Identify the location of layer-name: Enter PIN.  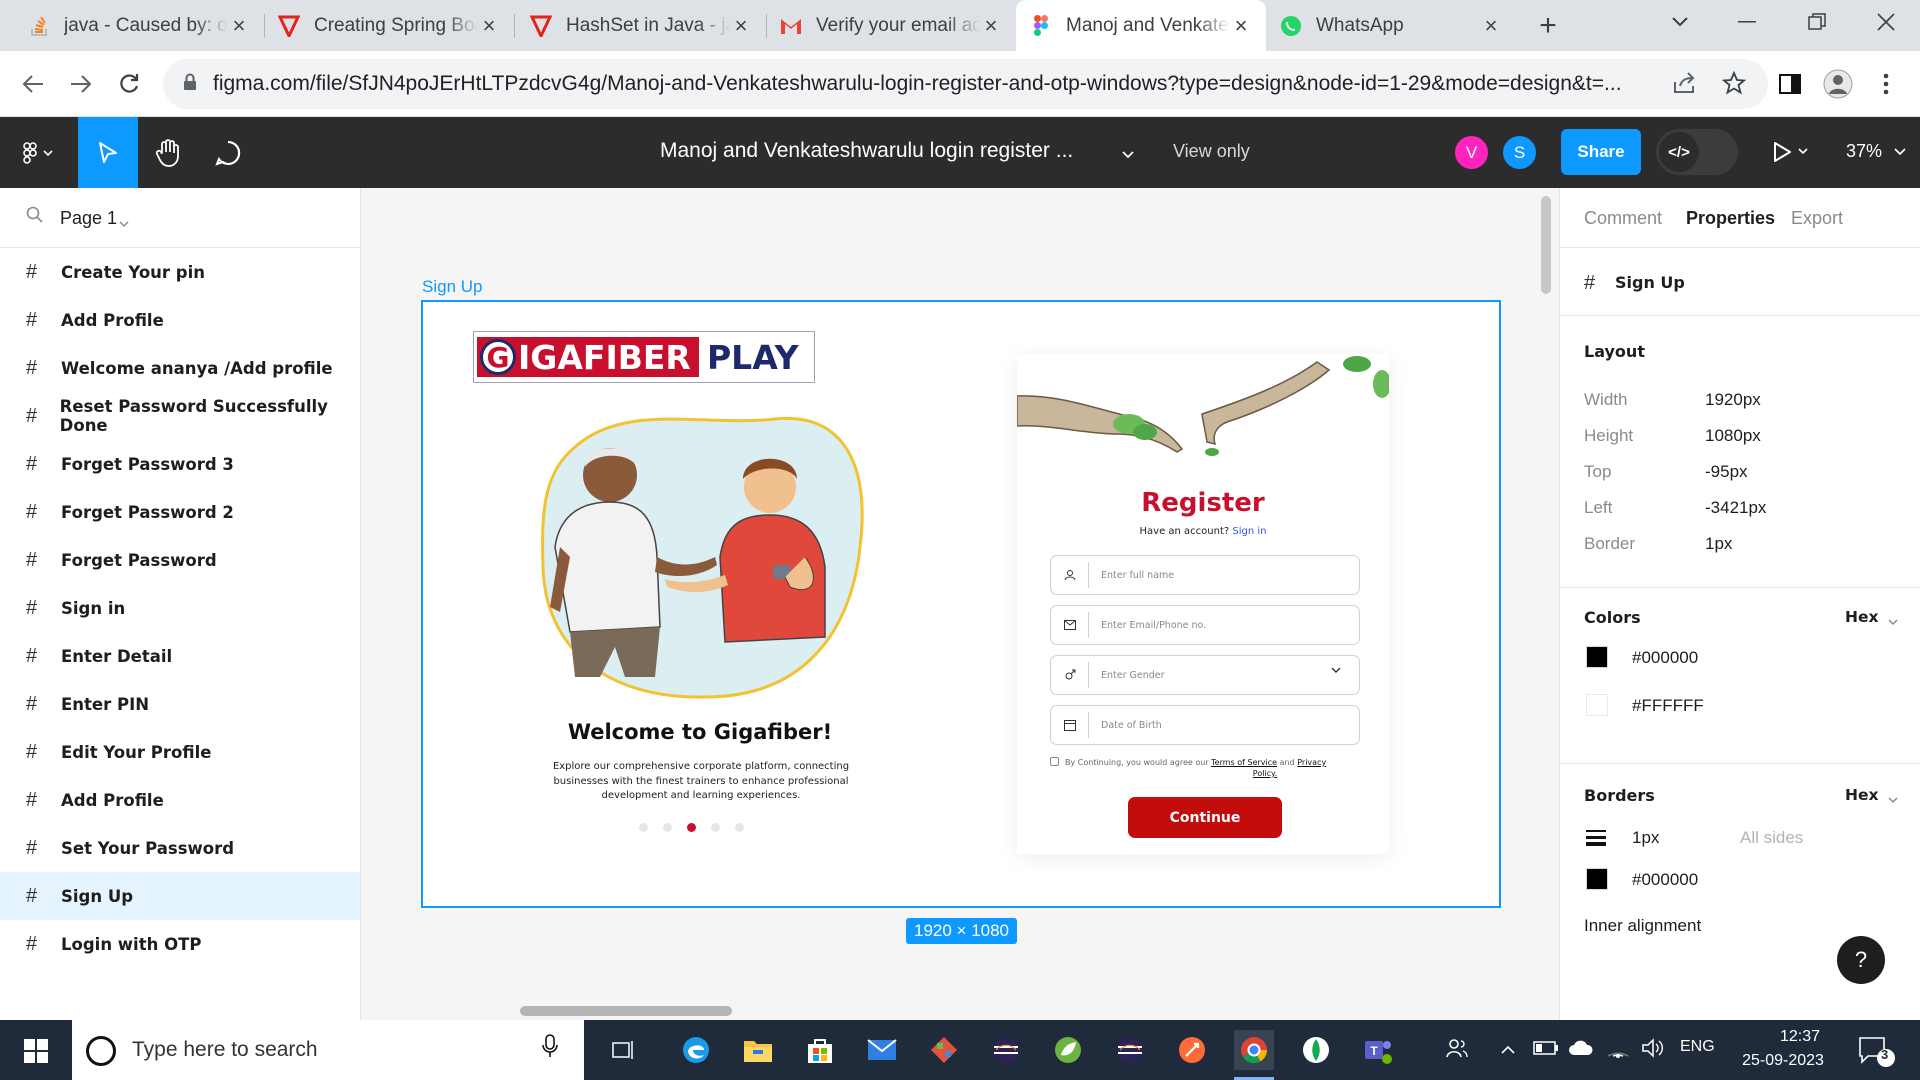
(105, 704).